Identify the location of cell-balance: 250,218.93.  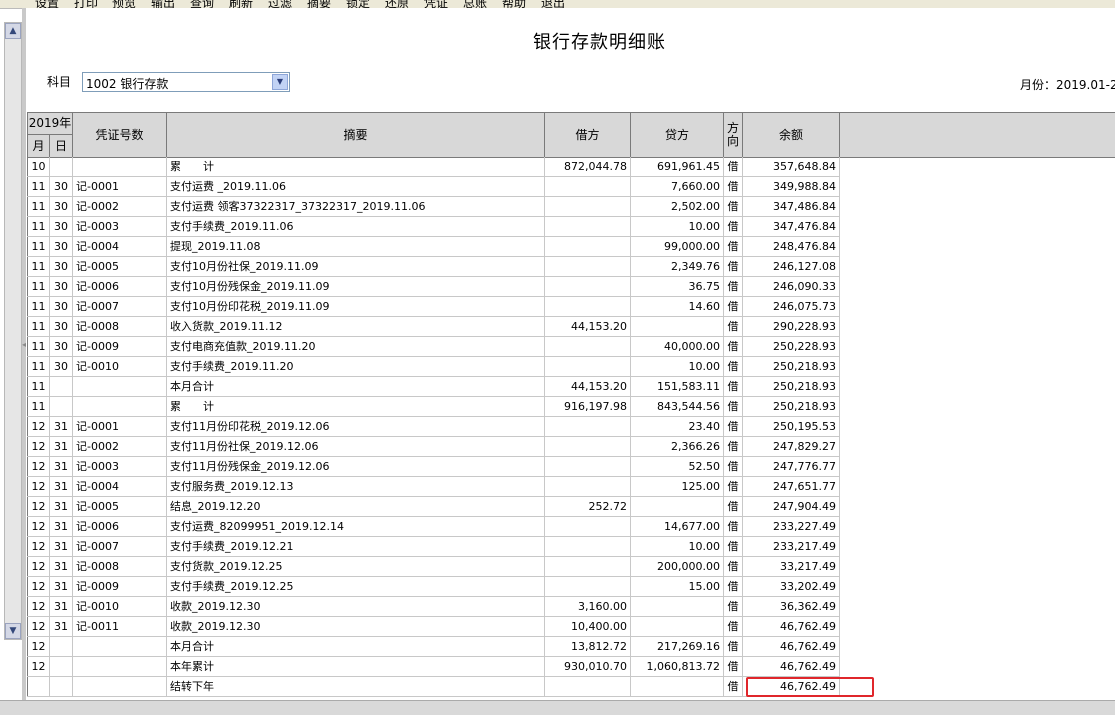
(791, 386).